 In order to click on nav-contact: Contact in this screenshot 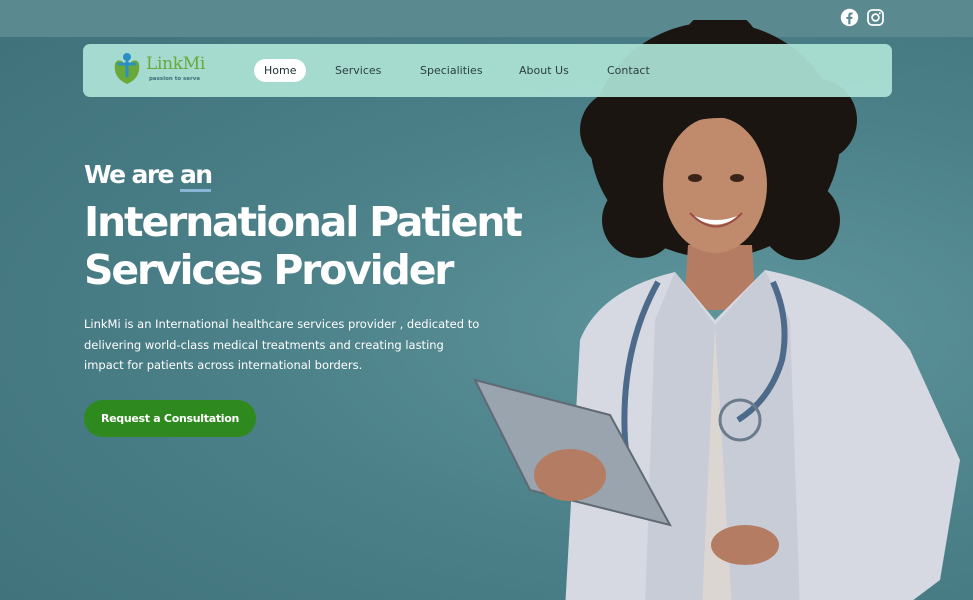, I will do `click(628, 70)`.